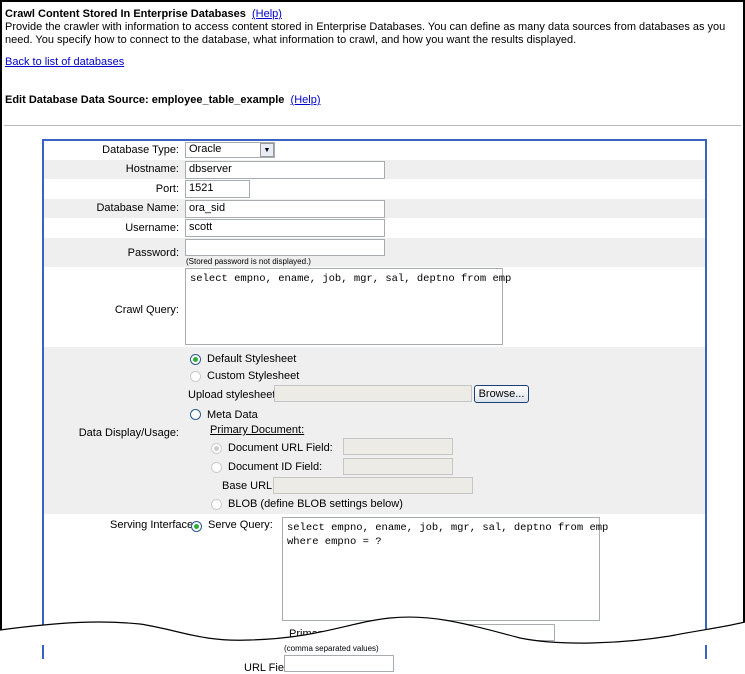 Image resolution: width=745 pixels, height=674 pixels. Describe the element at coordinates (306, 100) in the screenshot. I see `edit-help-link: (Help)` at that location.